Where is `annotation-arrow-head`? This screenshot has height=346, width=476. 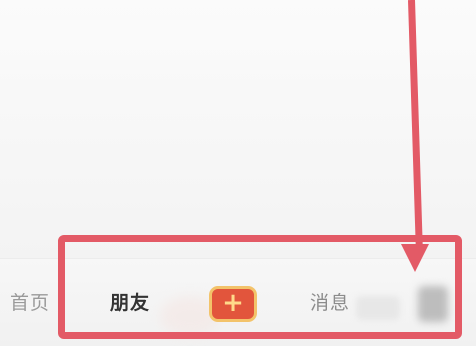 annotation-arrow-head is located at coordinates (415, 258).